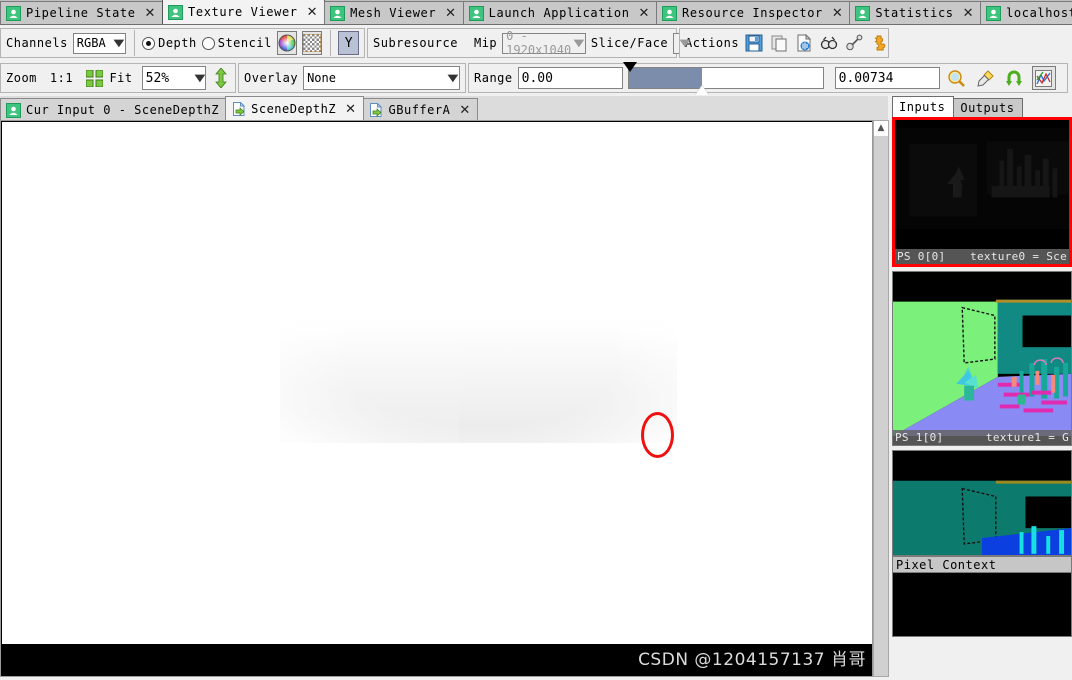  I want to click on window-tab-launch-application: Launch Application ✕, so click(560, 12).